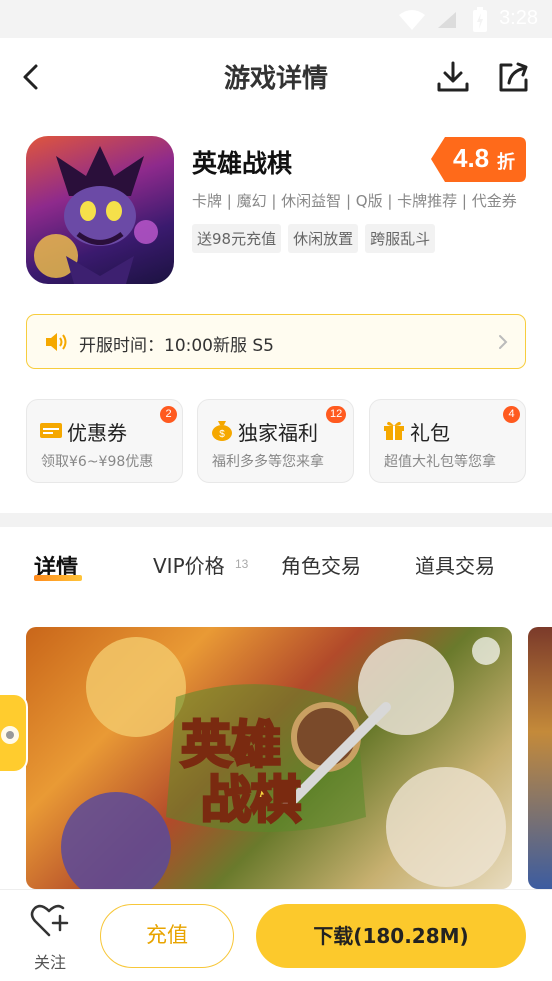 This screenshot has width=552, height=981. Describe the element at coordinates (400, 238) in the screenshot. I see `tag: 跨服乱斗` at that location.